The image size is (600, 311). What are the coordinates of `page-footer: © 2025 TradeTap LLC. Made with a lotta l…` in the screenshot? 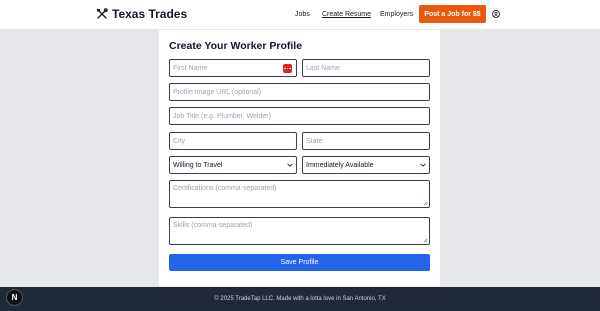 It's located at (300, 299).